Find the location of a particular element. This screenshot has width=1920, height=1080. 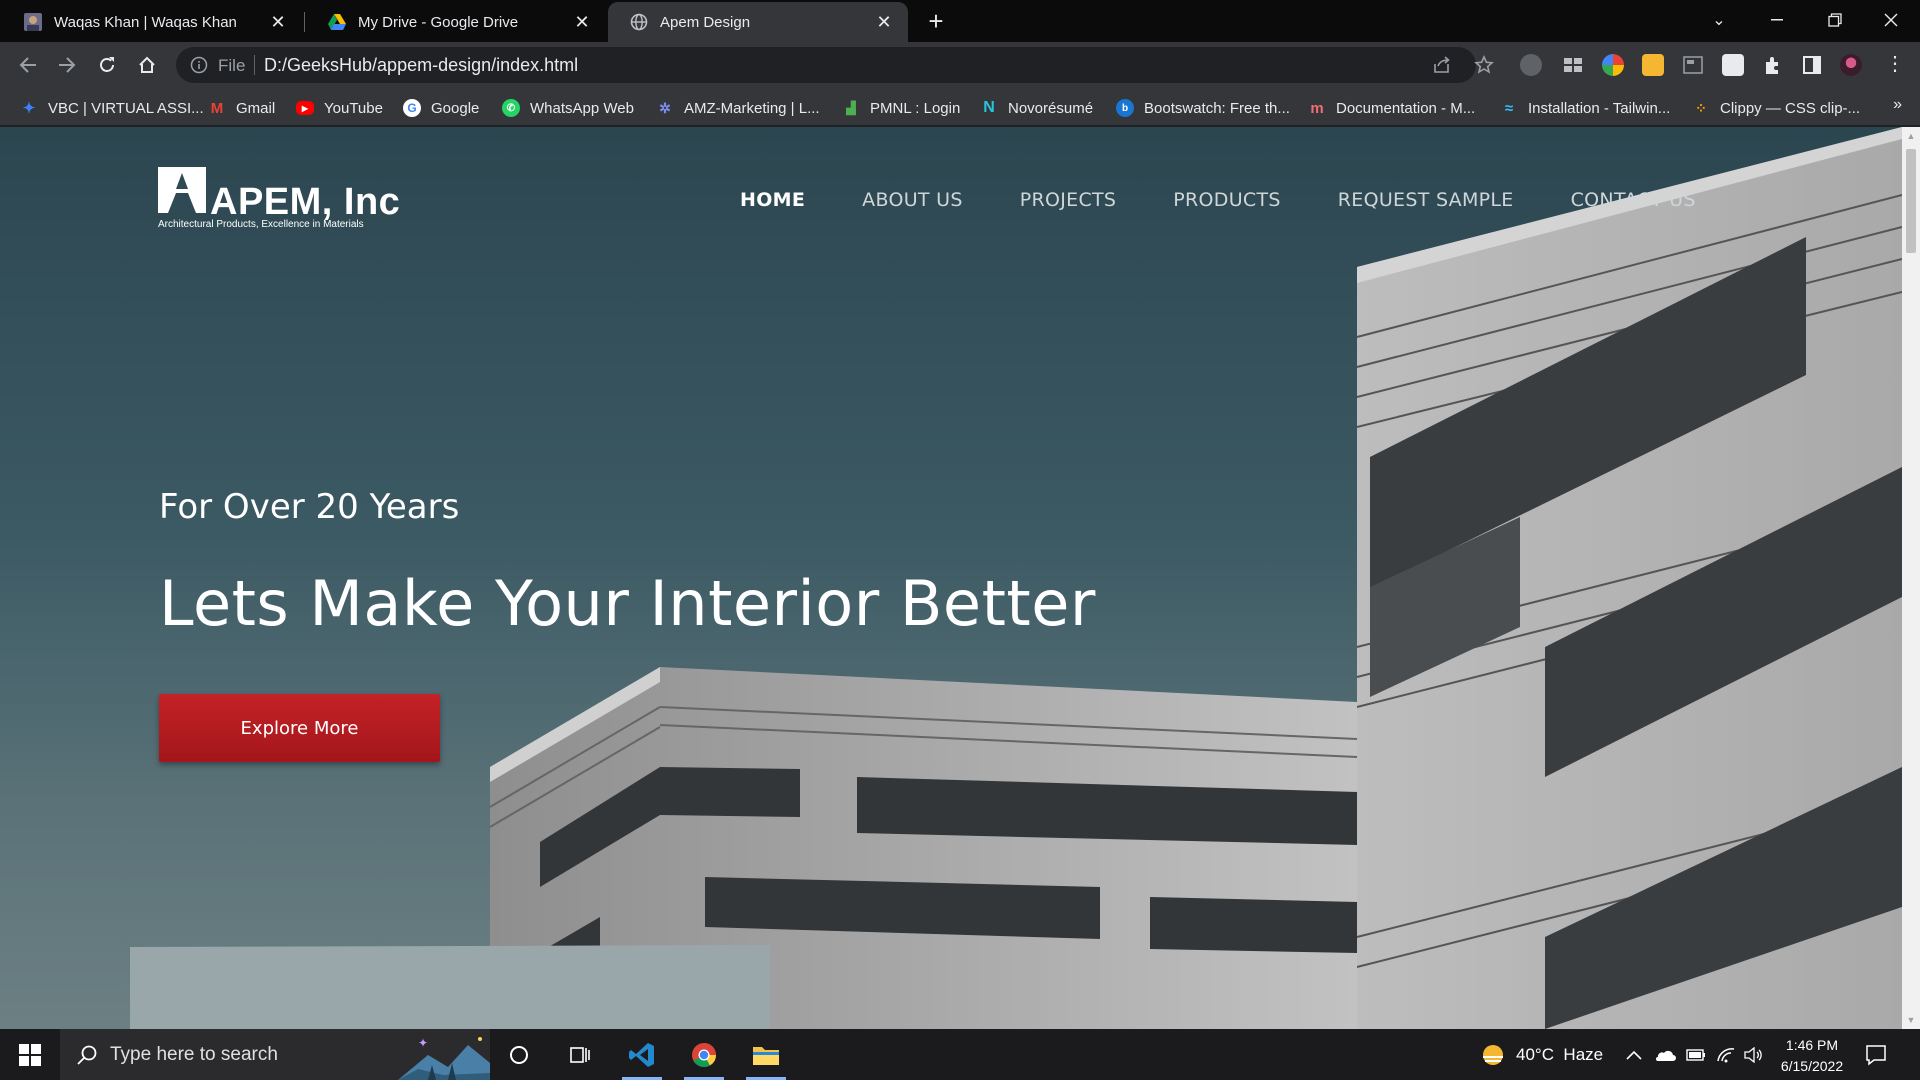

bookmark-whatsapp: ✆ WhatsApp Web is located at coordinates (568, 108).